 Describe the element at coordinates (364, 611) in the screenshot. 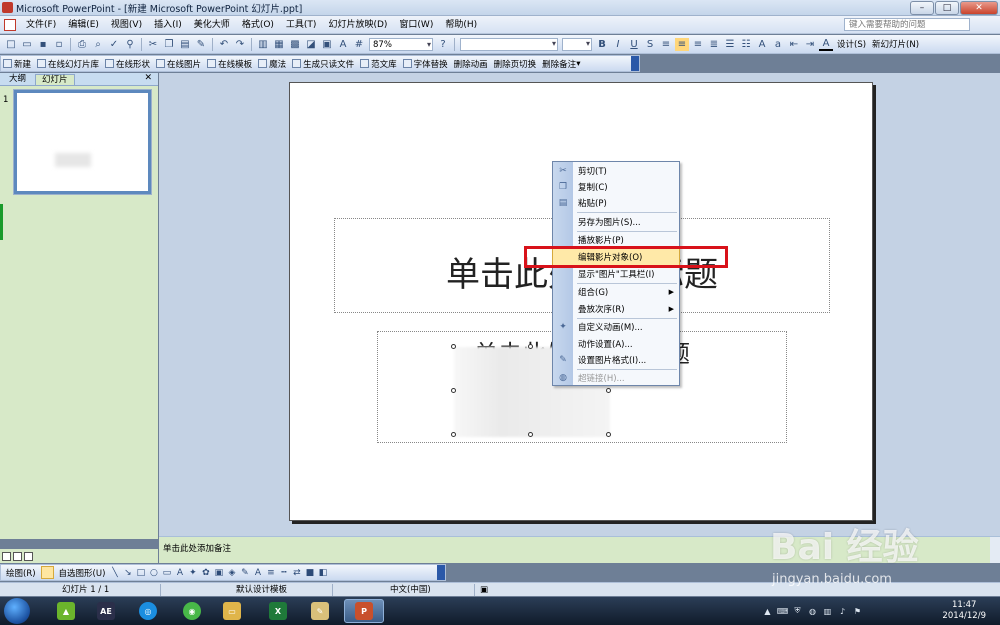

I see `taskbar-app-powerpoint: P` at that location.